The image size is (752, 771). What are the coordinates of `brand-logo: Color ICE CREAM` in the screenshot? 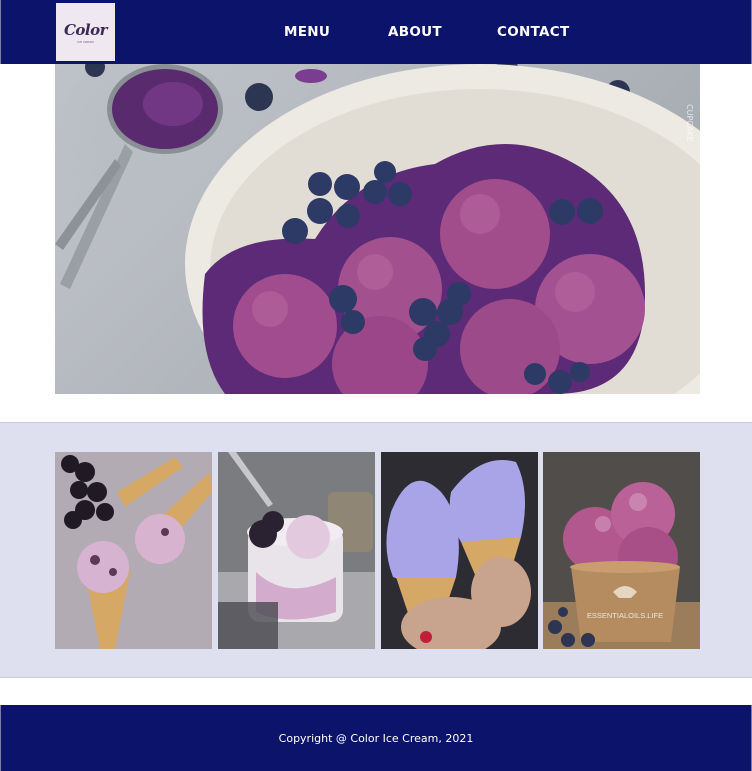 It's located at (85, 32).